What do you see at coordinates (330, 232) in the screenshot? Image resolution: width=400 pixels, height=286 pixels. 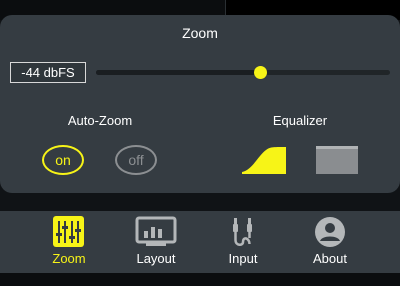 I see `user-icon` at bounding box center [330, 232].